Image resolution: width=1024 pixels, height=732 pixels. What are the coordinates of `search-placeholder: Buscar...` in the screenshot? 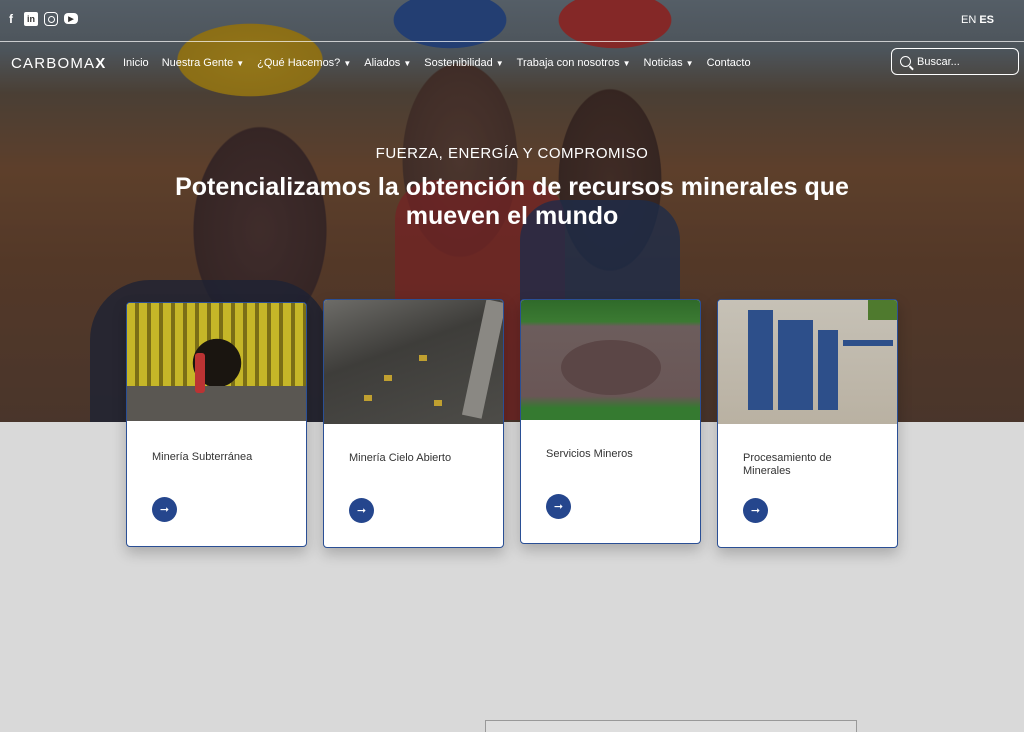 It's located at (938, 61).